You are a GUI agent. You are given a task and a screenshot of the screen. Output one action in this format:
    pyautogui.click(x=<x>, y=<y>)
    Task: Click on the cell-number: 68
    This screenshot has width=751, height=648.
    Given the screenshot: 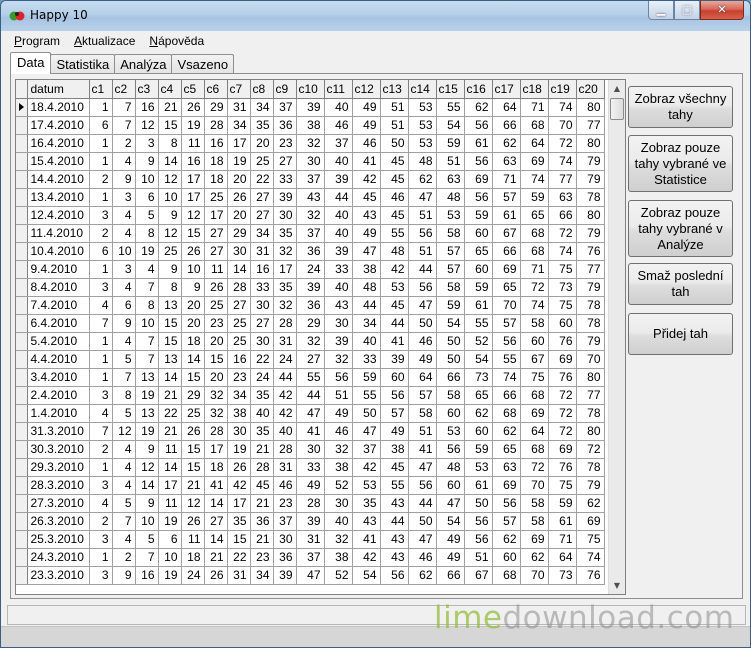 What is the action you would take?
    pyautogui.click(x=534, y=251)
    